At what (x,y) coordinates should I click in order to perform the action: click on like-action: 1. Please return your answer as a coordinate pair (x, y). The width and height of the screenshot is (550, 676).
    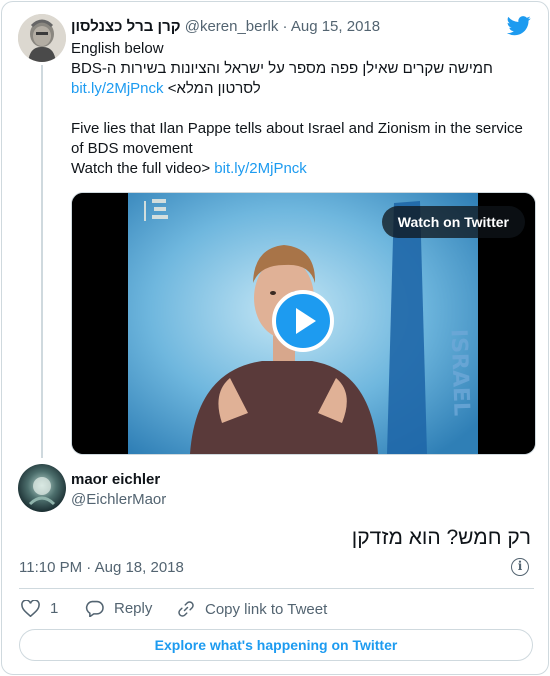
    Looking at the image, I should click on (39, 608).